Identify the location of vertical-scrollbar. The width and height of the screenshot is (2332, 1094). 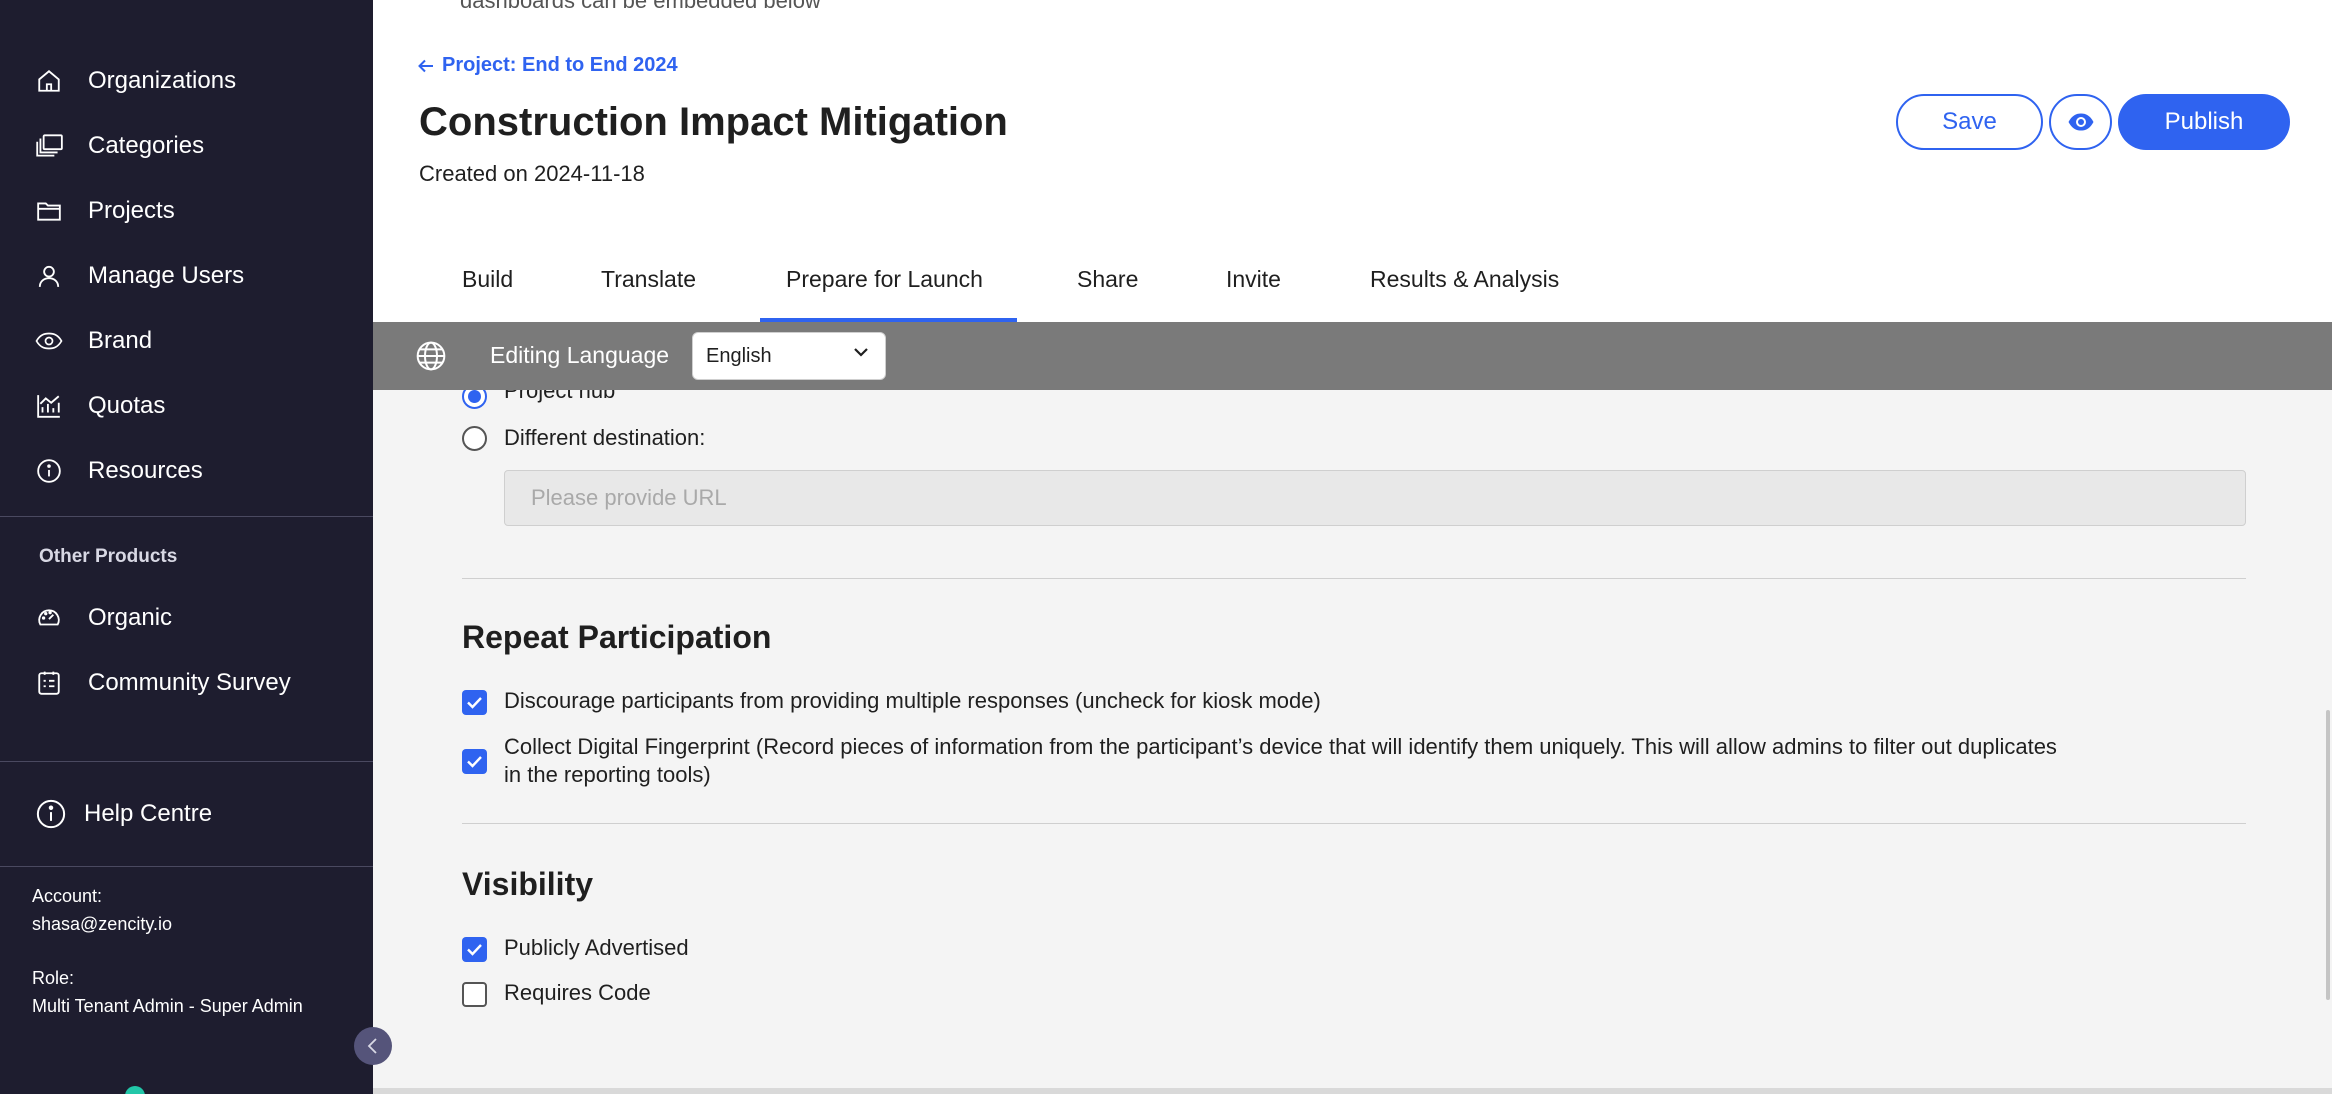
(2328, 855).